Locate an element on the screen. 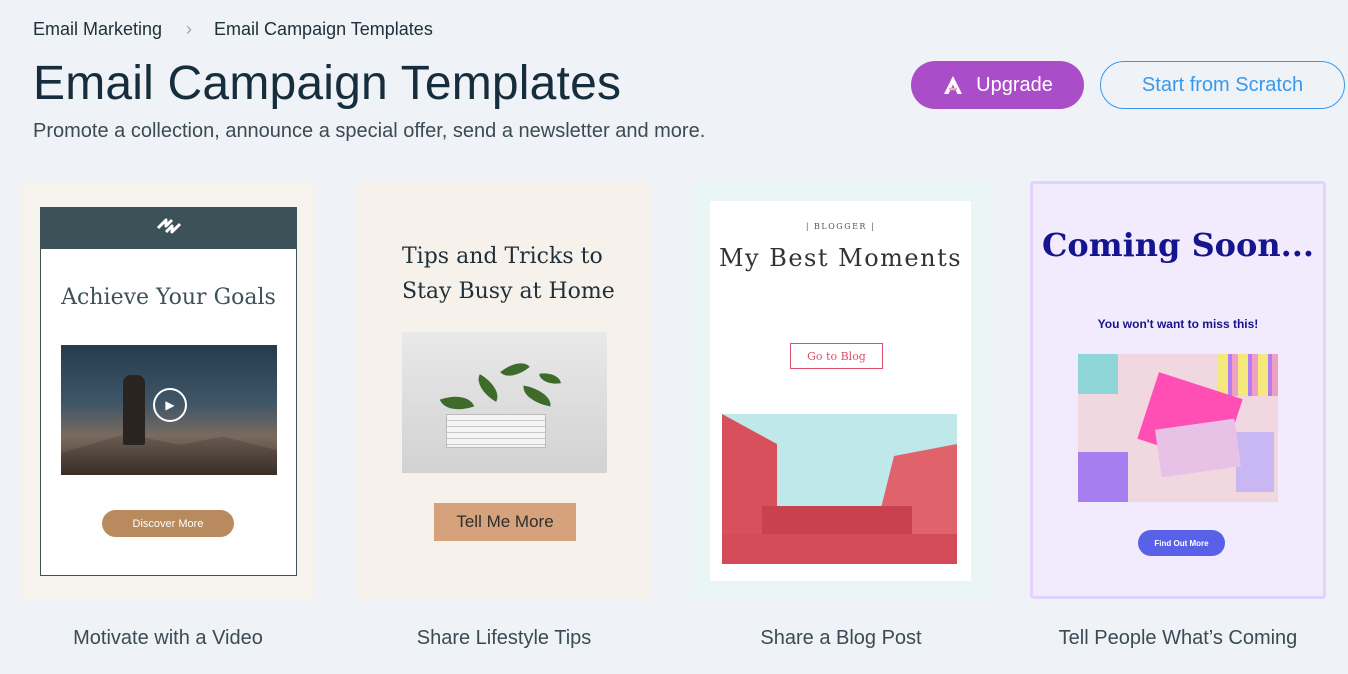 The height and width of the screenshot is (674, 1348). premium-a-icon is located at coordinates (953, 85).